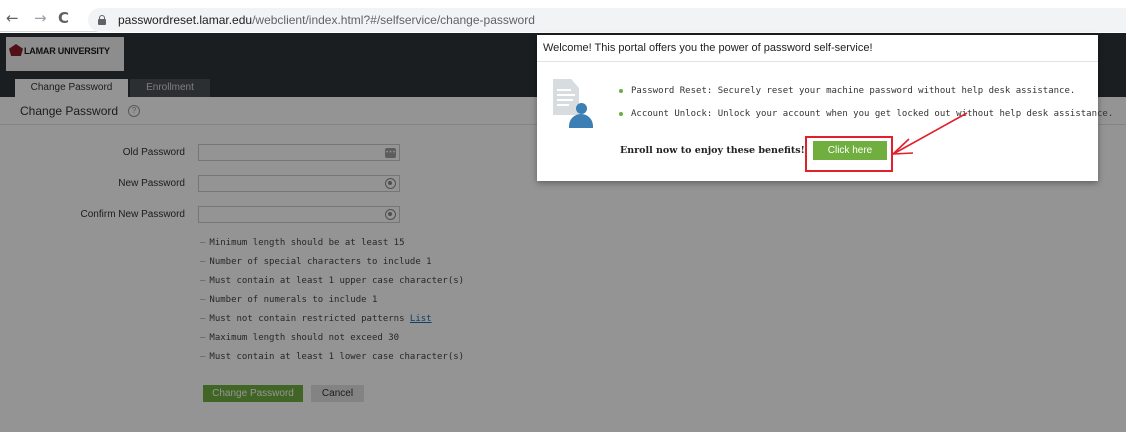  What do you see at coordinates (573, 105) in the screenshot?
I see `document-user-icon` at bounding box center [573, 105].